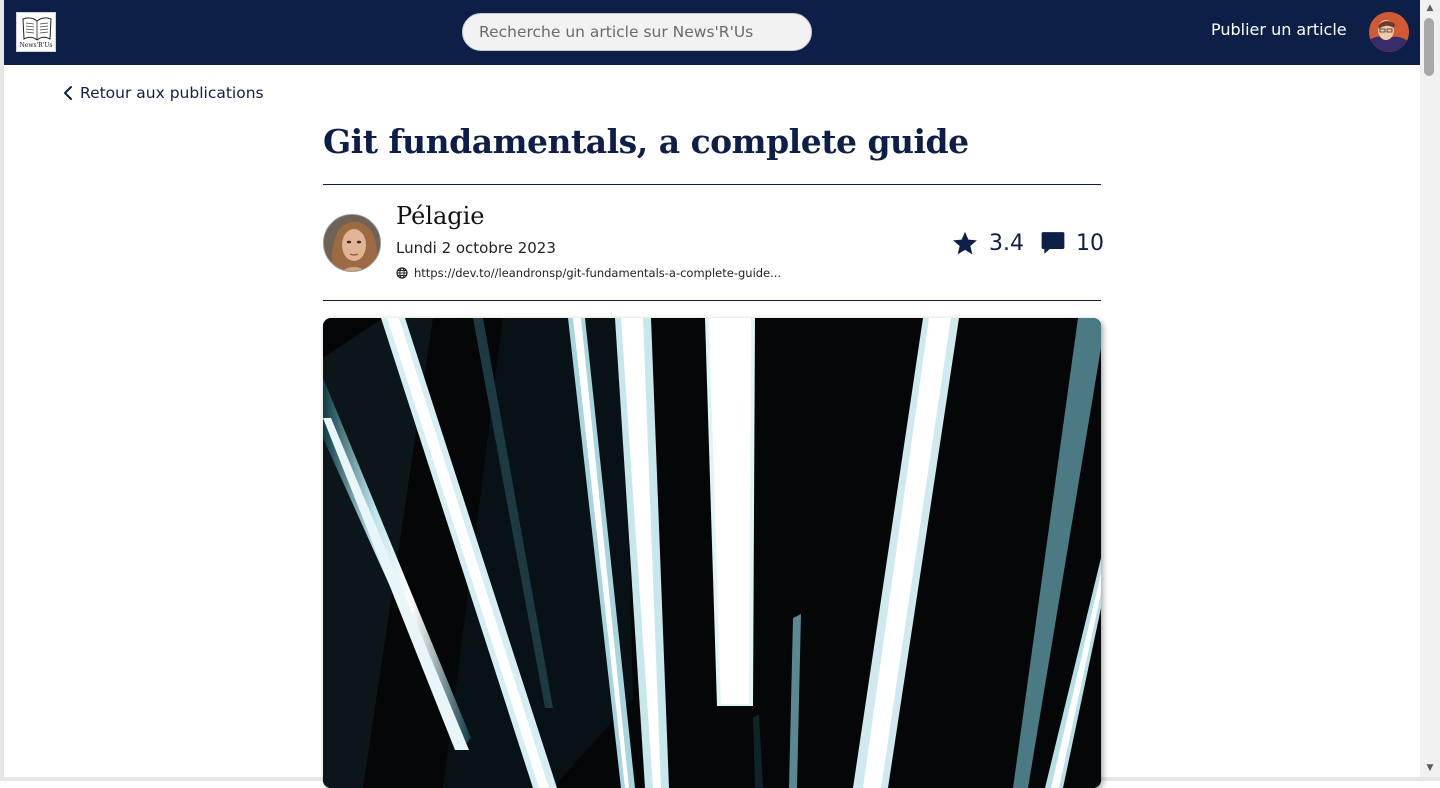 The image size is (1440, 788). What do you see at coordinates (1006, 243) in the screenshot?
I see `rating-value: 3.4` at bounding box center [1006, 243].